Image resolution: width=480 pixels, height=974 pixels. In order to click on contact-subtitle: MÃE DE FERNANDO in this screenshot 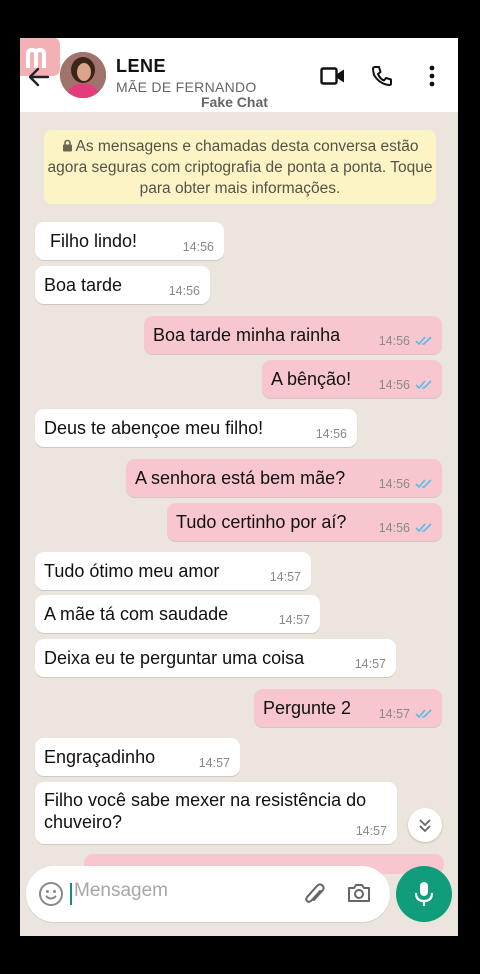, I will do `click(186, 87)`.